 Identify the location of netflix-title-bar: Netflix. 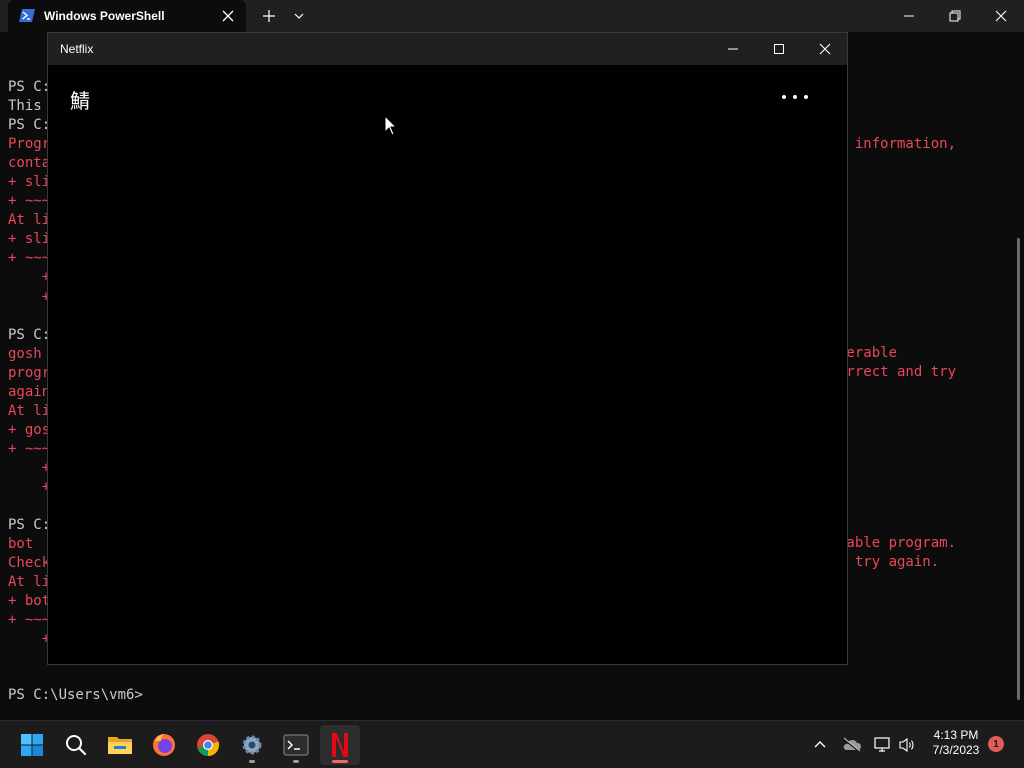
(447, 49).